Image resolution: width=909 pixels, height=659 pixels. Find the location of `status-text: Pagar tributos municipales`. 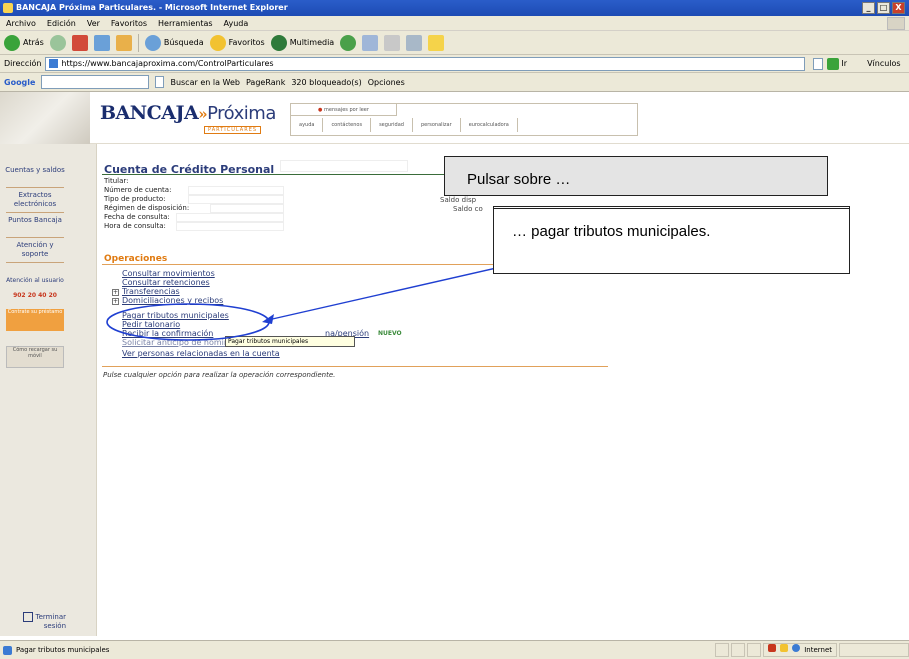

status-text: Pagar tributos municipales is located at coordinates (54, 650).